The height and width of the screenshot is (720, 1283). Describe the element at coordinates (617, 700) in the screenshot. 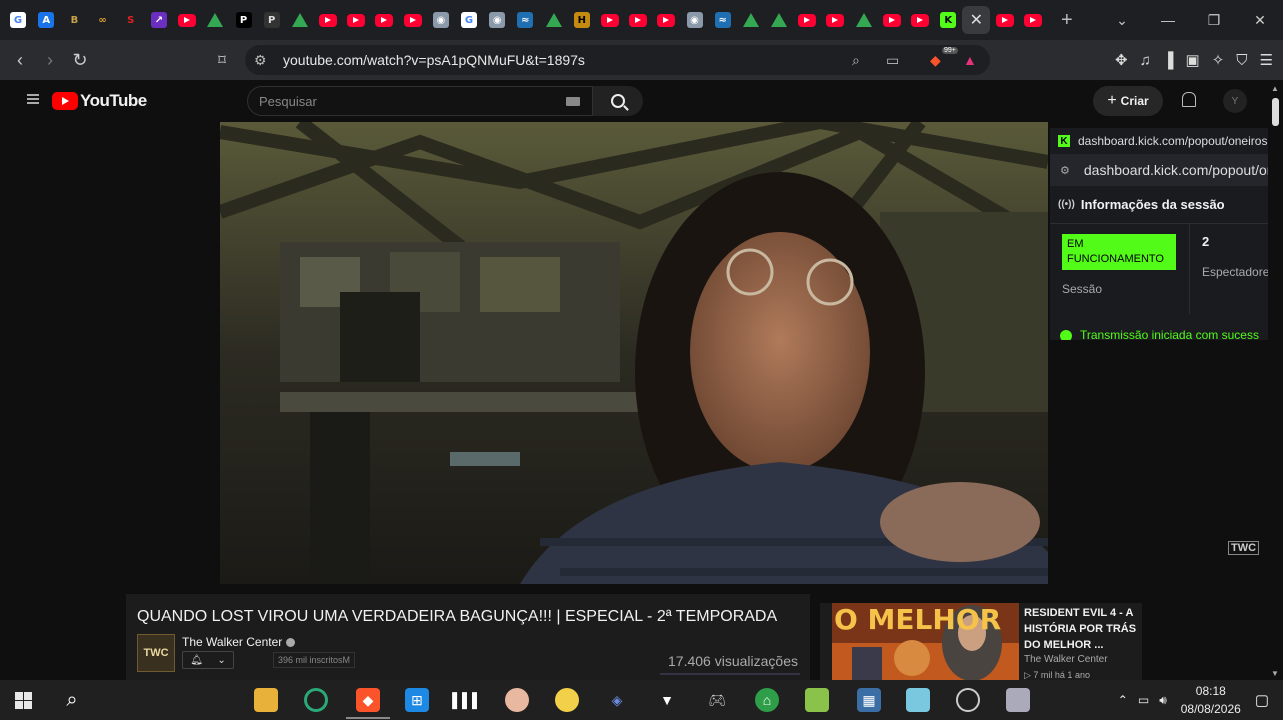

I see `network-app-icon: ◈` at that location.